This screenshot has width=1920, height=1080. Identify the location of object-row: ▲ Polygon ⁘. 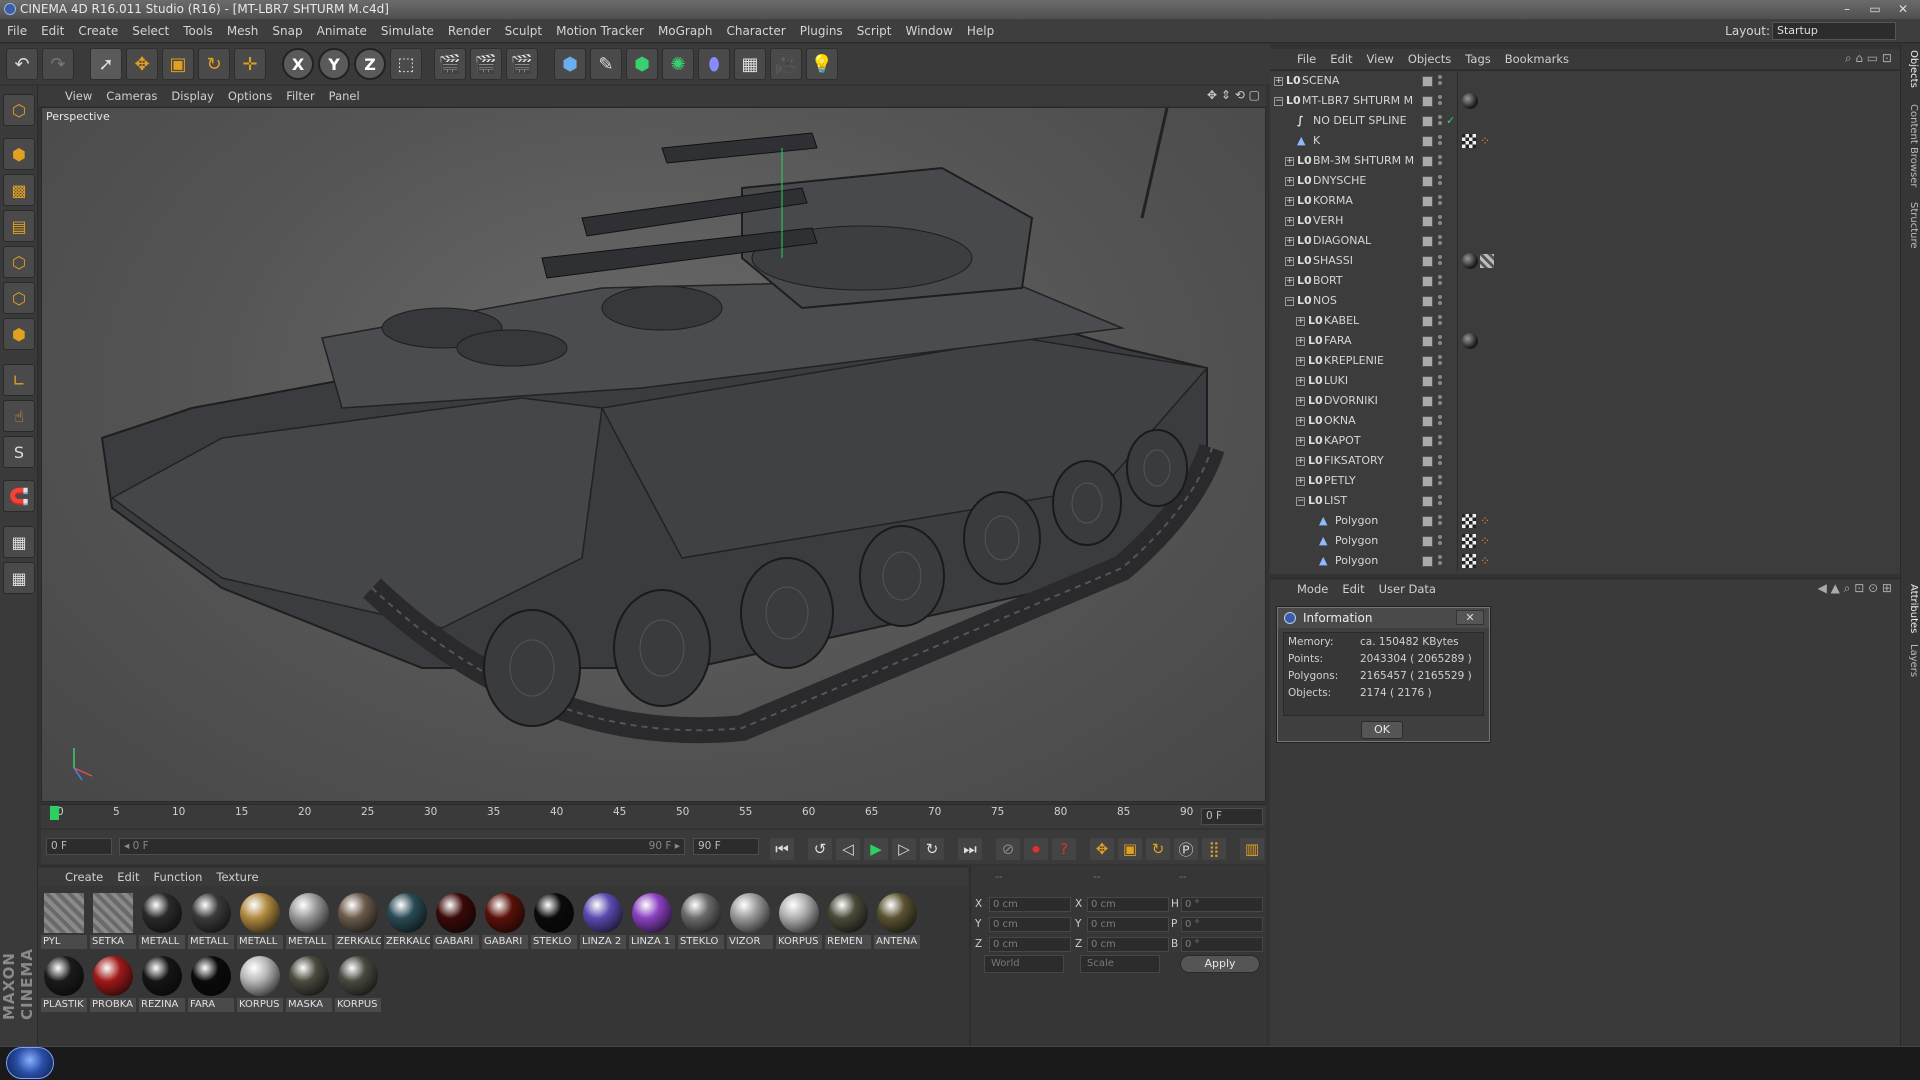
(1585, 521).